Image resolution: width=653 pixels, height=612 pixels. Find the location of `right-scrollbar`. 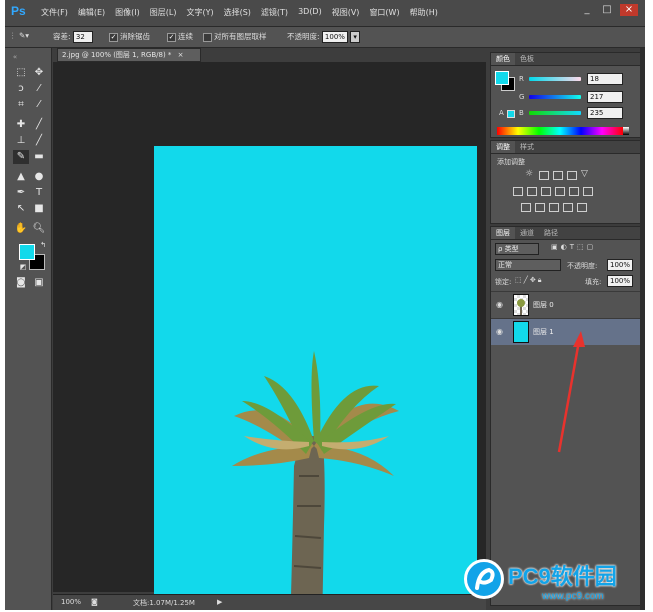

right-scrollbar is located at coordinates (642, 329).